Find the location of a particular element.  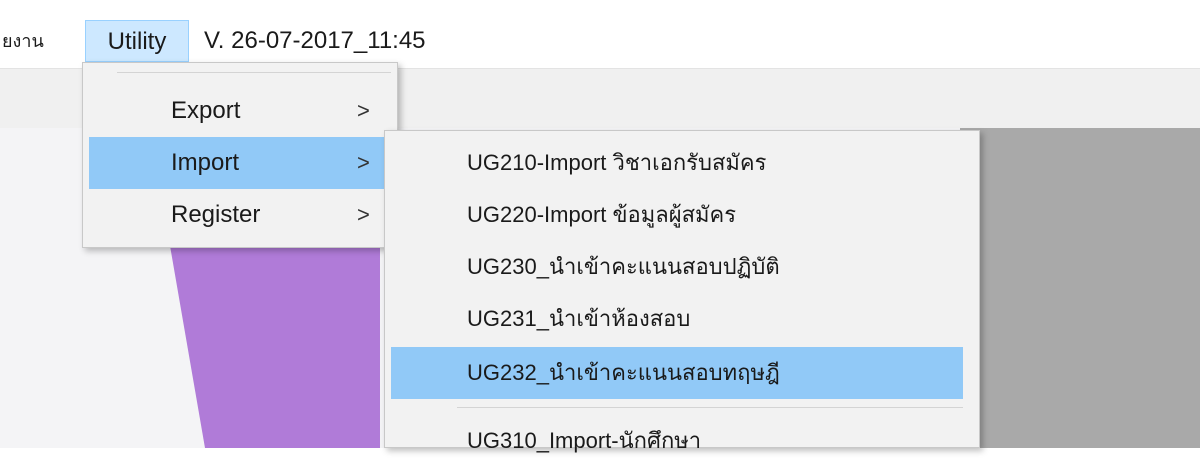

menu-item-label: UG210-Import วิชาเอกรับสมัคร is located at coordinates (617, 162).